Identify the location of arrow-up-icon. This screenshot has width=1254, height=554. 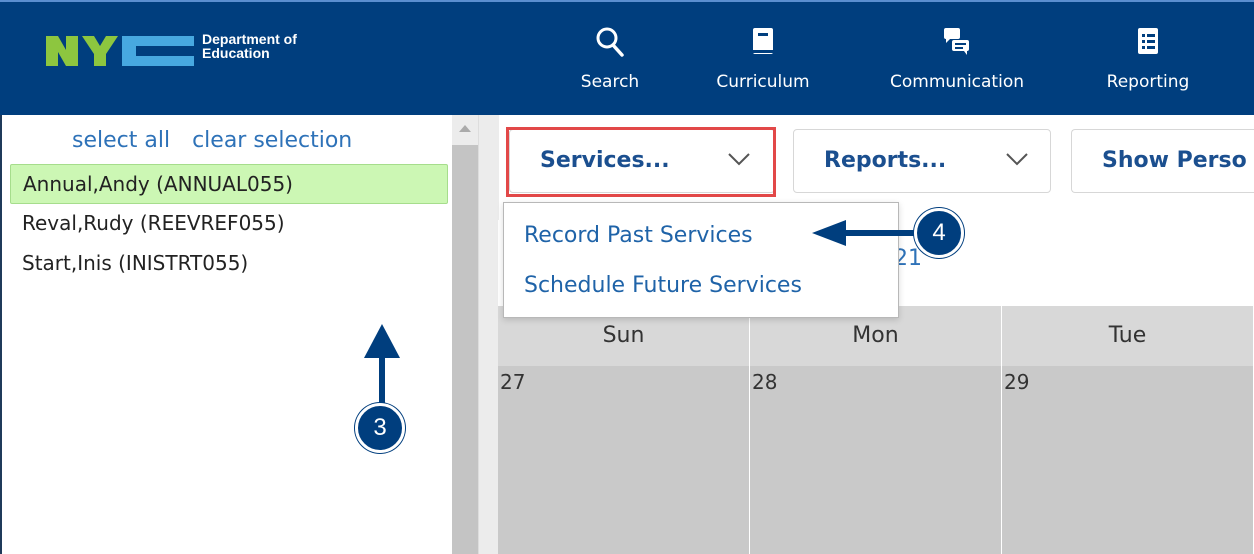
(382, 369).